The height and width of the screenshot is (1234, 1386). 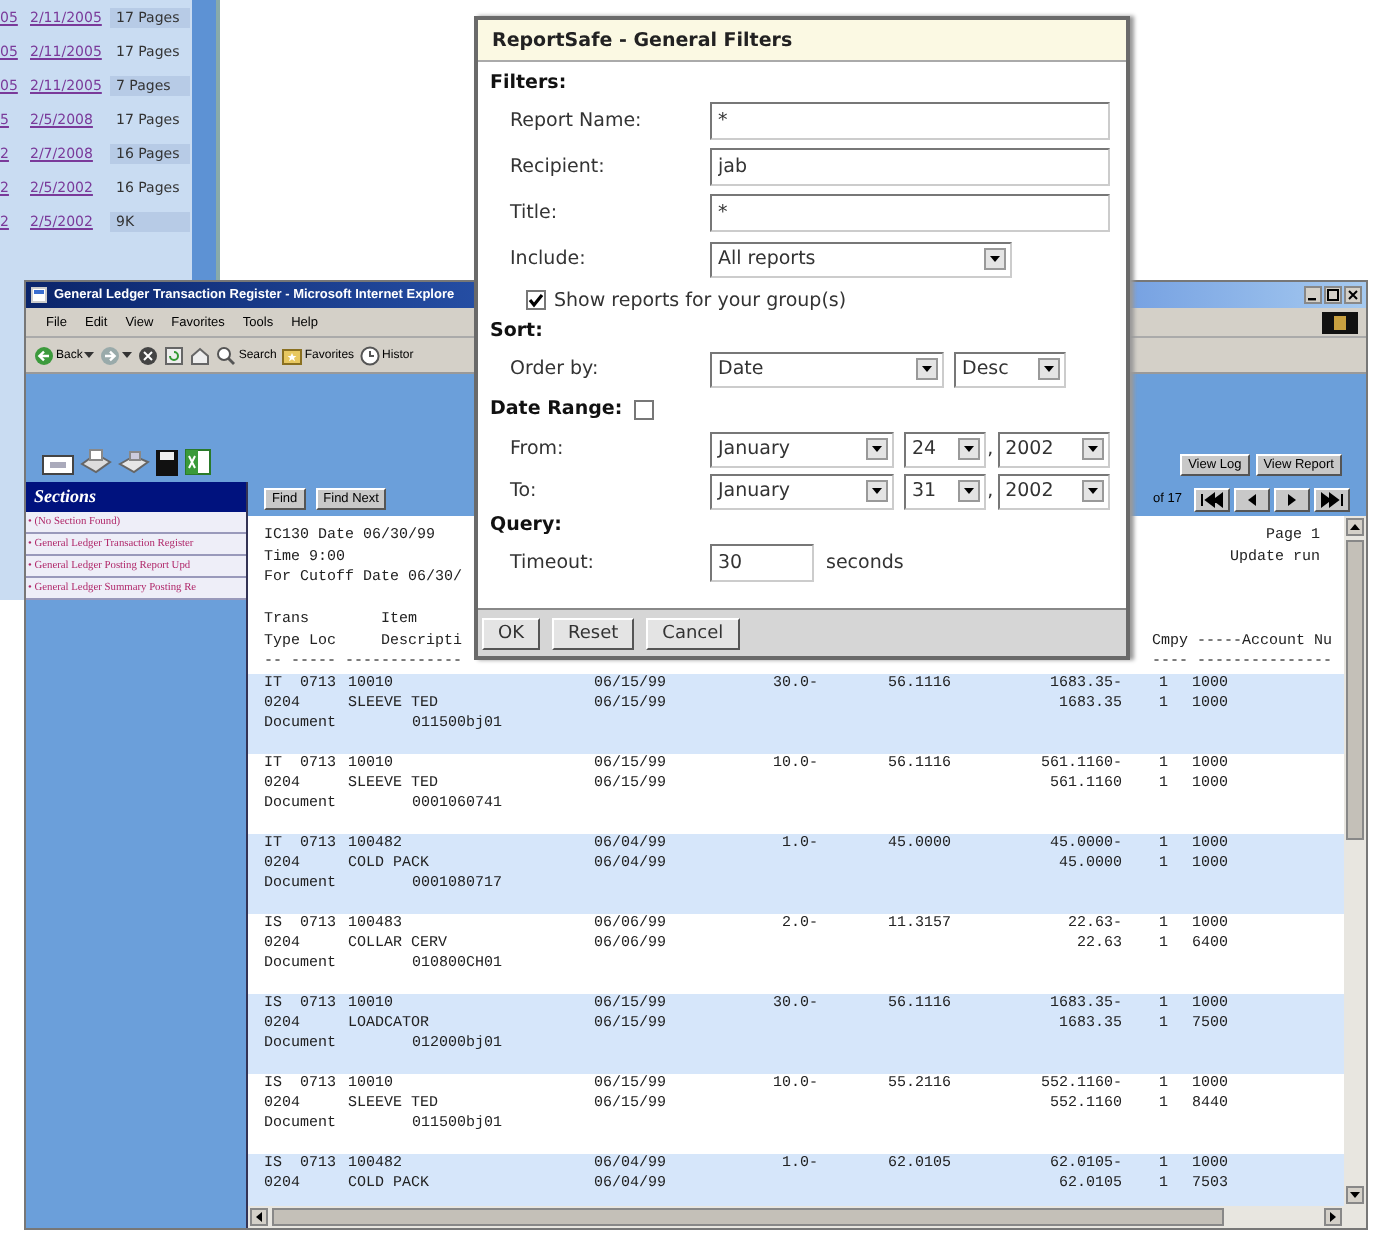 I want to click on minimize-icon, so click(x=1313, y=295).